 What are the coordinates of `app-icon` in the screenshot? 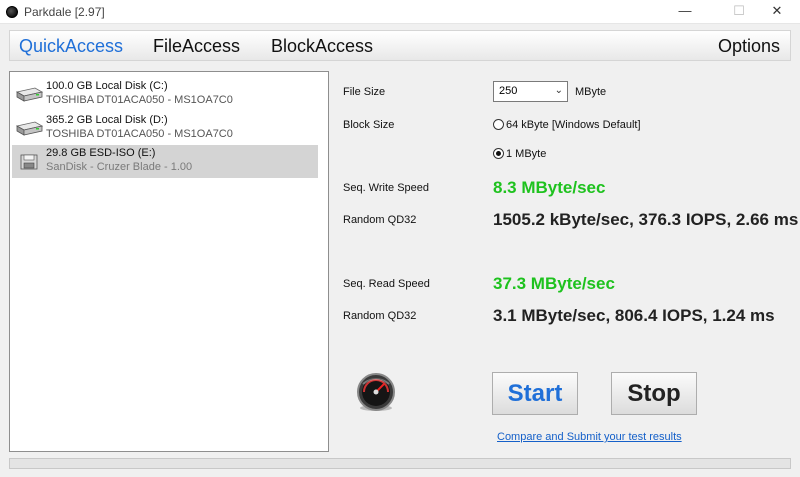 It's located at (12, 12).